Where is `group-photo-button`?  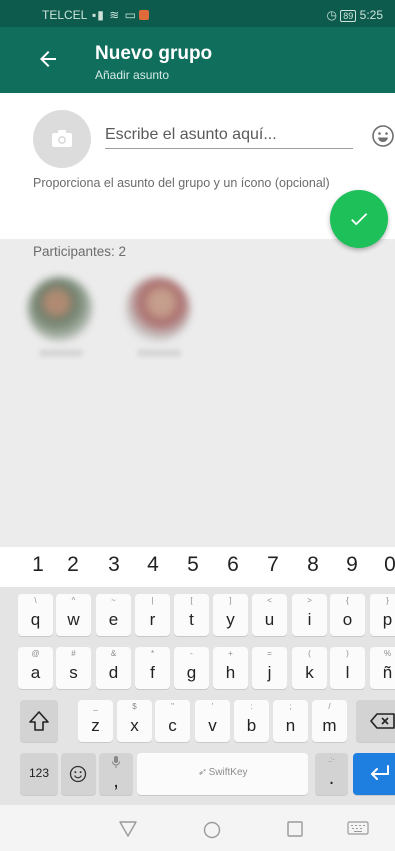 group-photo-button is located at coordinates (62, 139).